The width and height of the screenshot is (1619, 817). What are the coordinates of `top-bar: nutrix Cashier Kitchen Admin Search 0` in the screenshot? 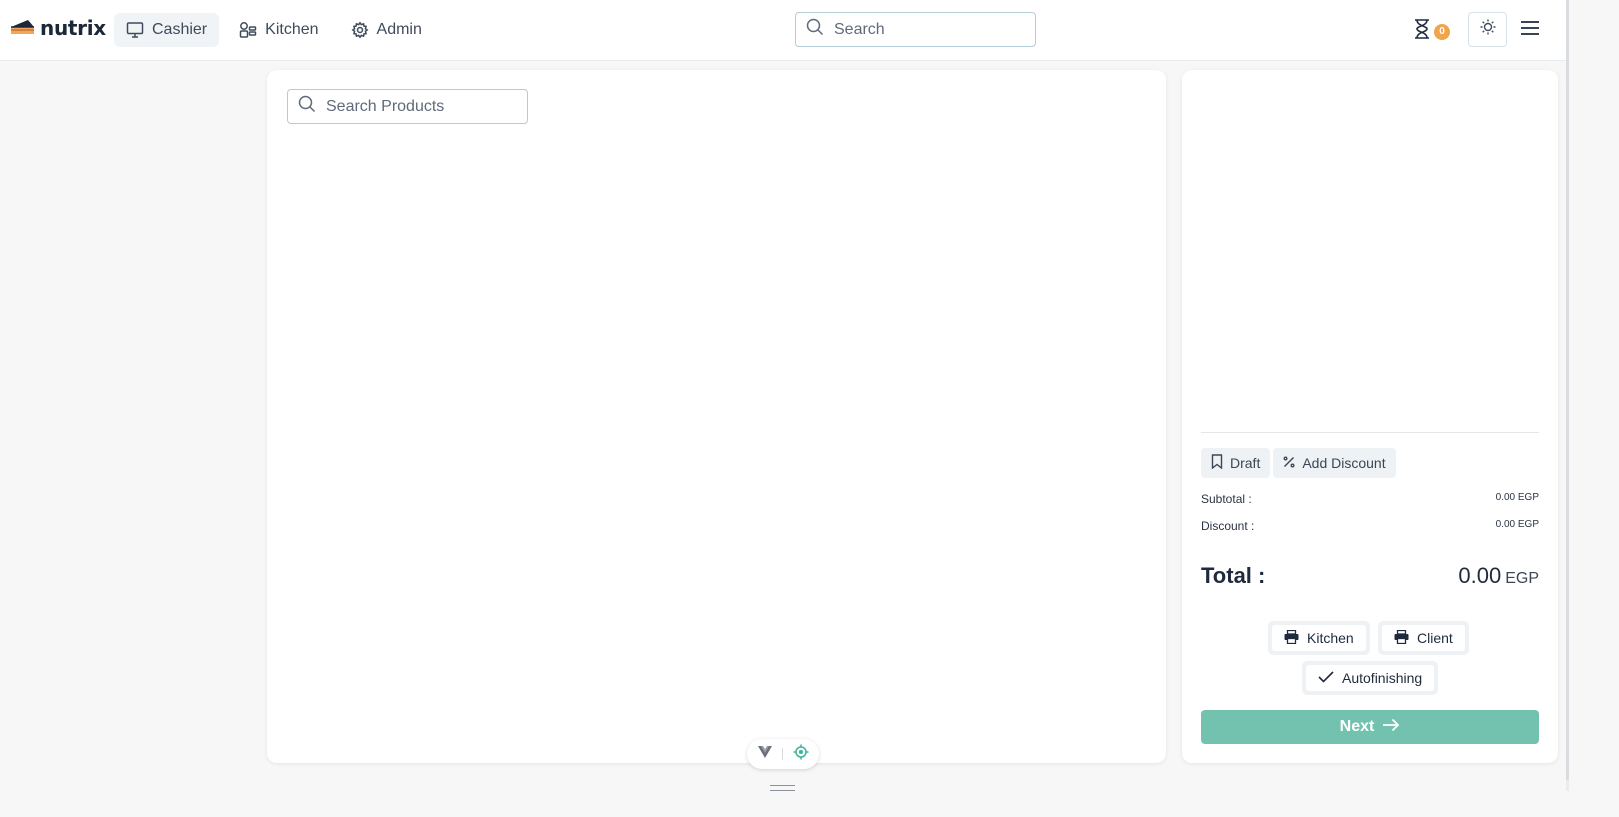 It's located at (783, 30).